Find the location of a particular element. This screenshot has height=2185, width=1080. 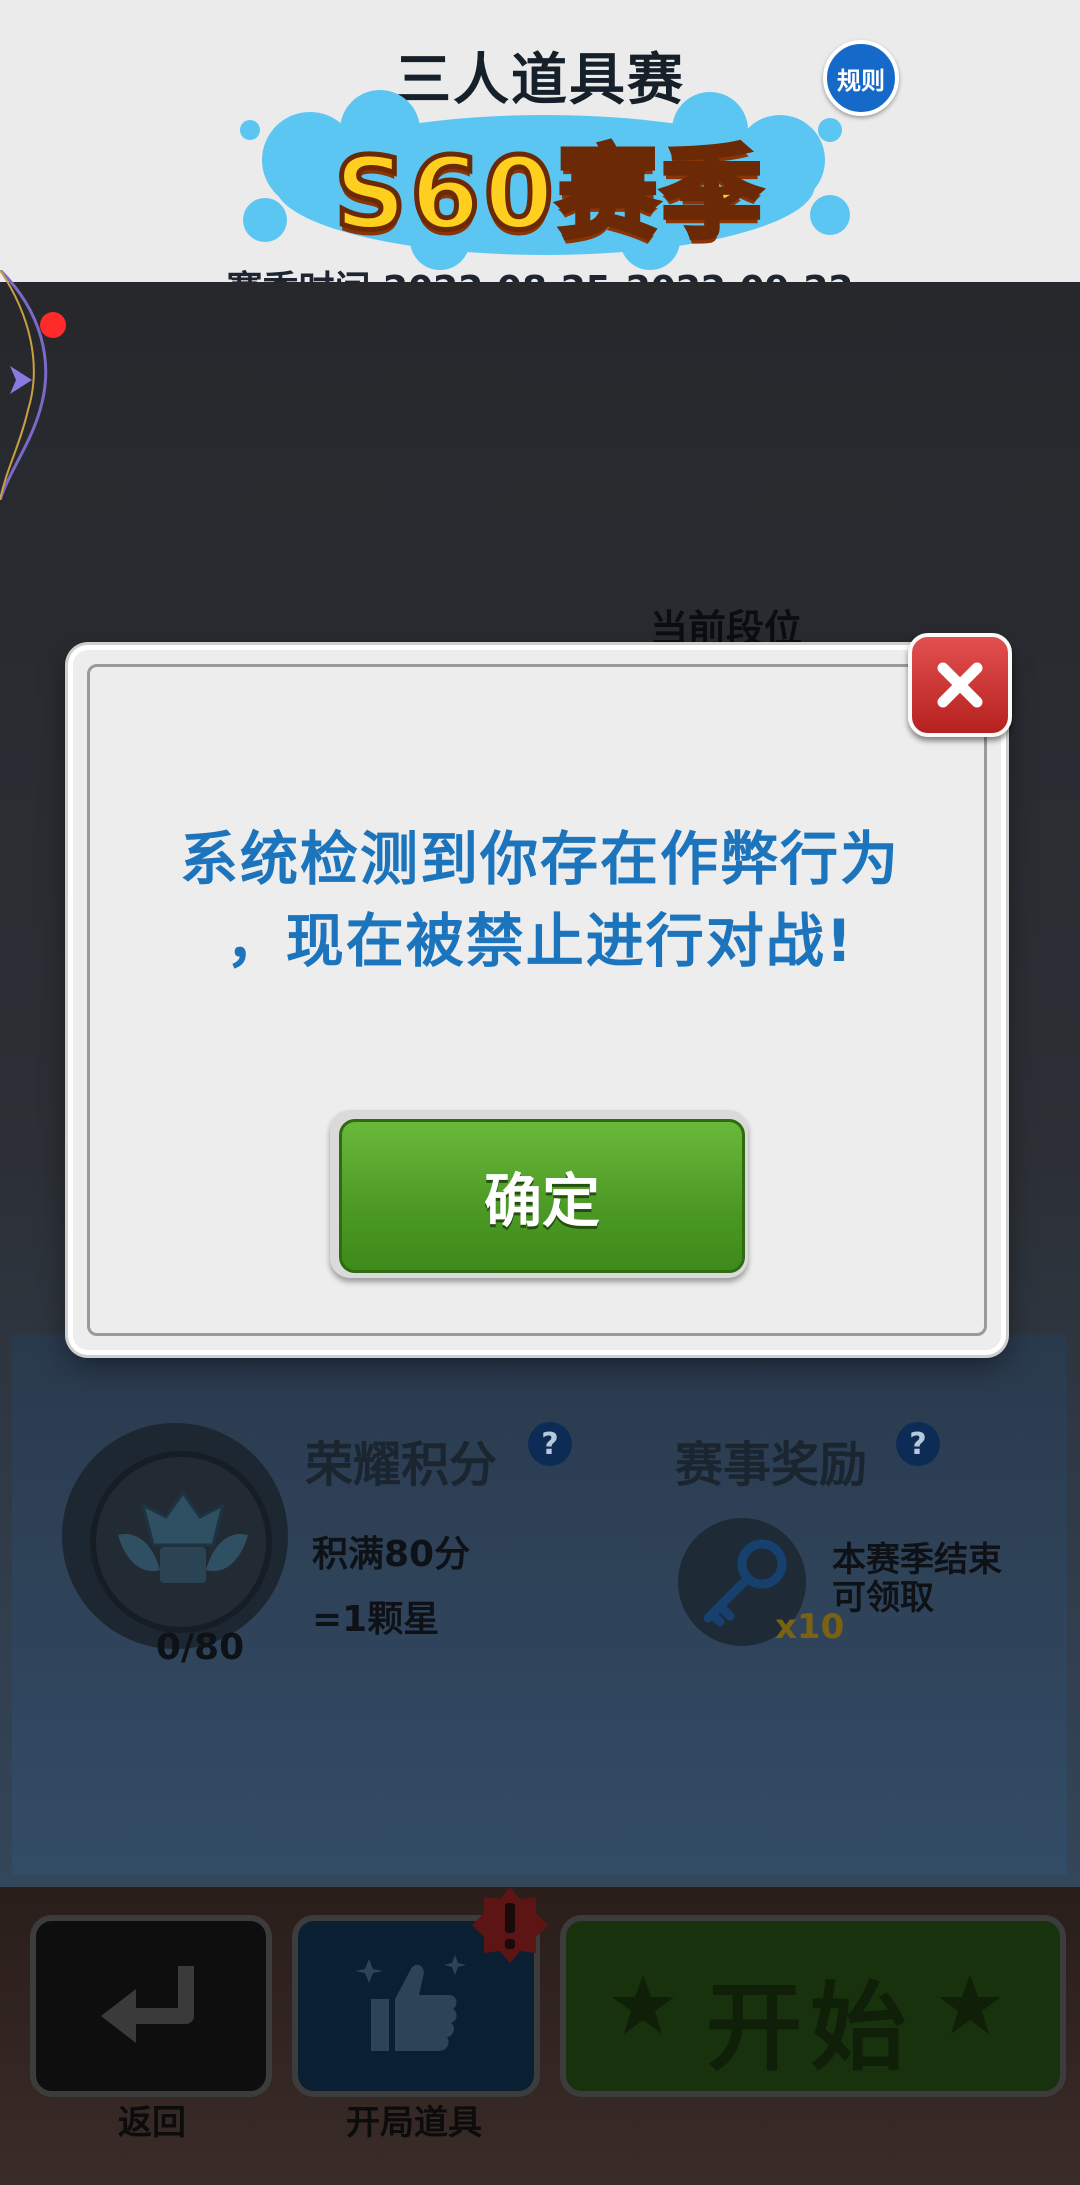

close-button is located at coordinates (960, 685).